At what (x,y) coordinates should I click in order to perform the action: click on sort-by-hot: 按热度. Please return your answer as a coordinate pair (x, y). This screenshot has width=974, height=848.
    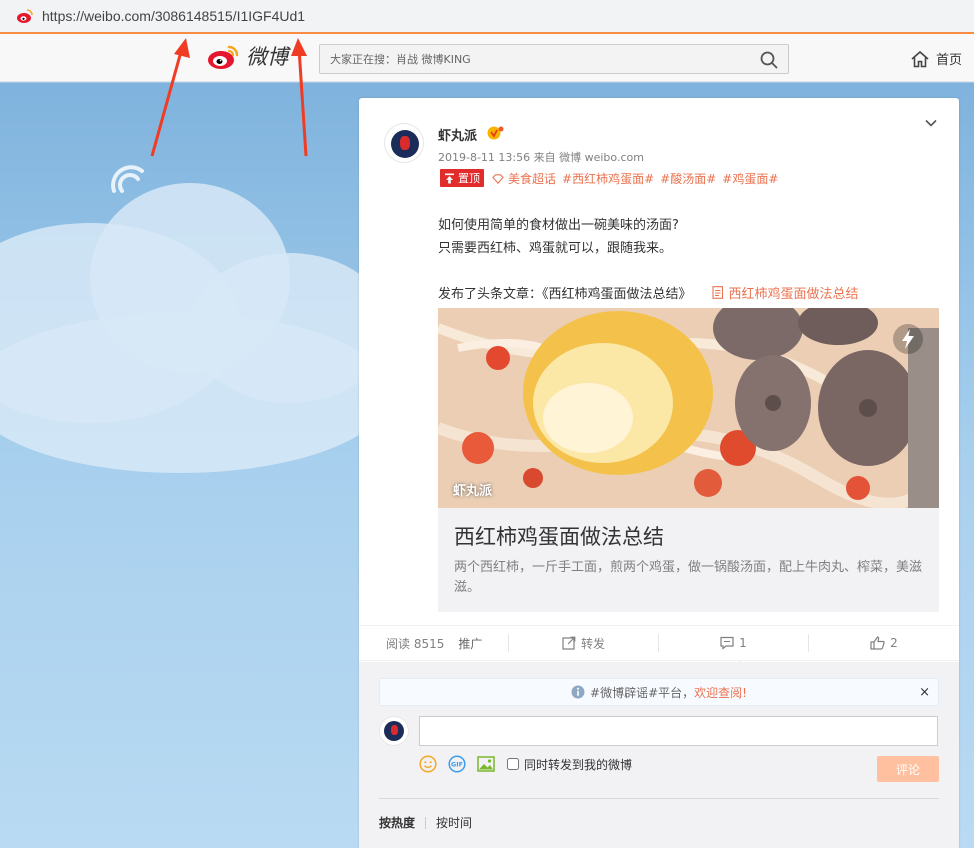
    Looking at the image, I should click on (397, 822).